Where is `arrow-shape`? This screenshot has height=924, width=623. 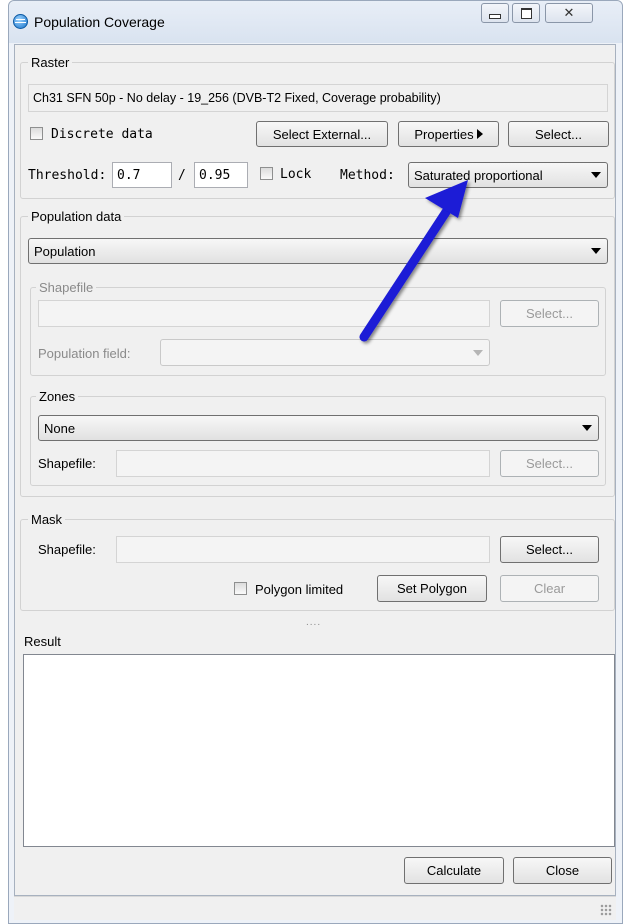
arrow-shape is located at coordinates (413, 261).